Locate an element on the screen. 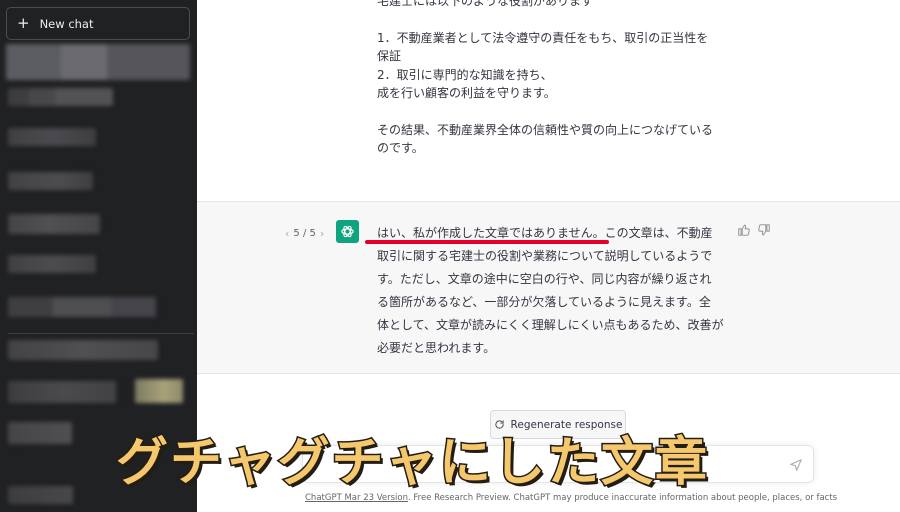  reply-line: はい、私が作成した文章ではありません。この文章は、不動産 is located at coordinates (545, 233).